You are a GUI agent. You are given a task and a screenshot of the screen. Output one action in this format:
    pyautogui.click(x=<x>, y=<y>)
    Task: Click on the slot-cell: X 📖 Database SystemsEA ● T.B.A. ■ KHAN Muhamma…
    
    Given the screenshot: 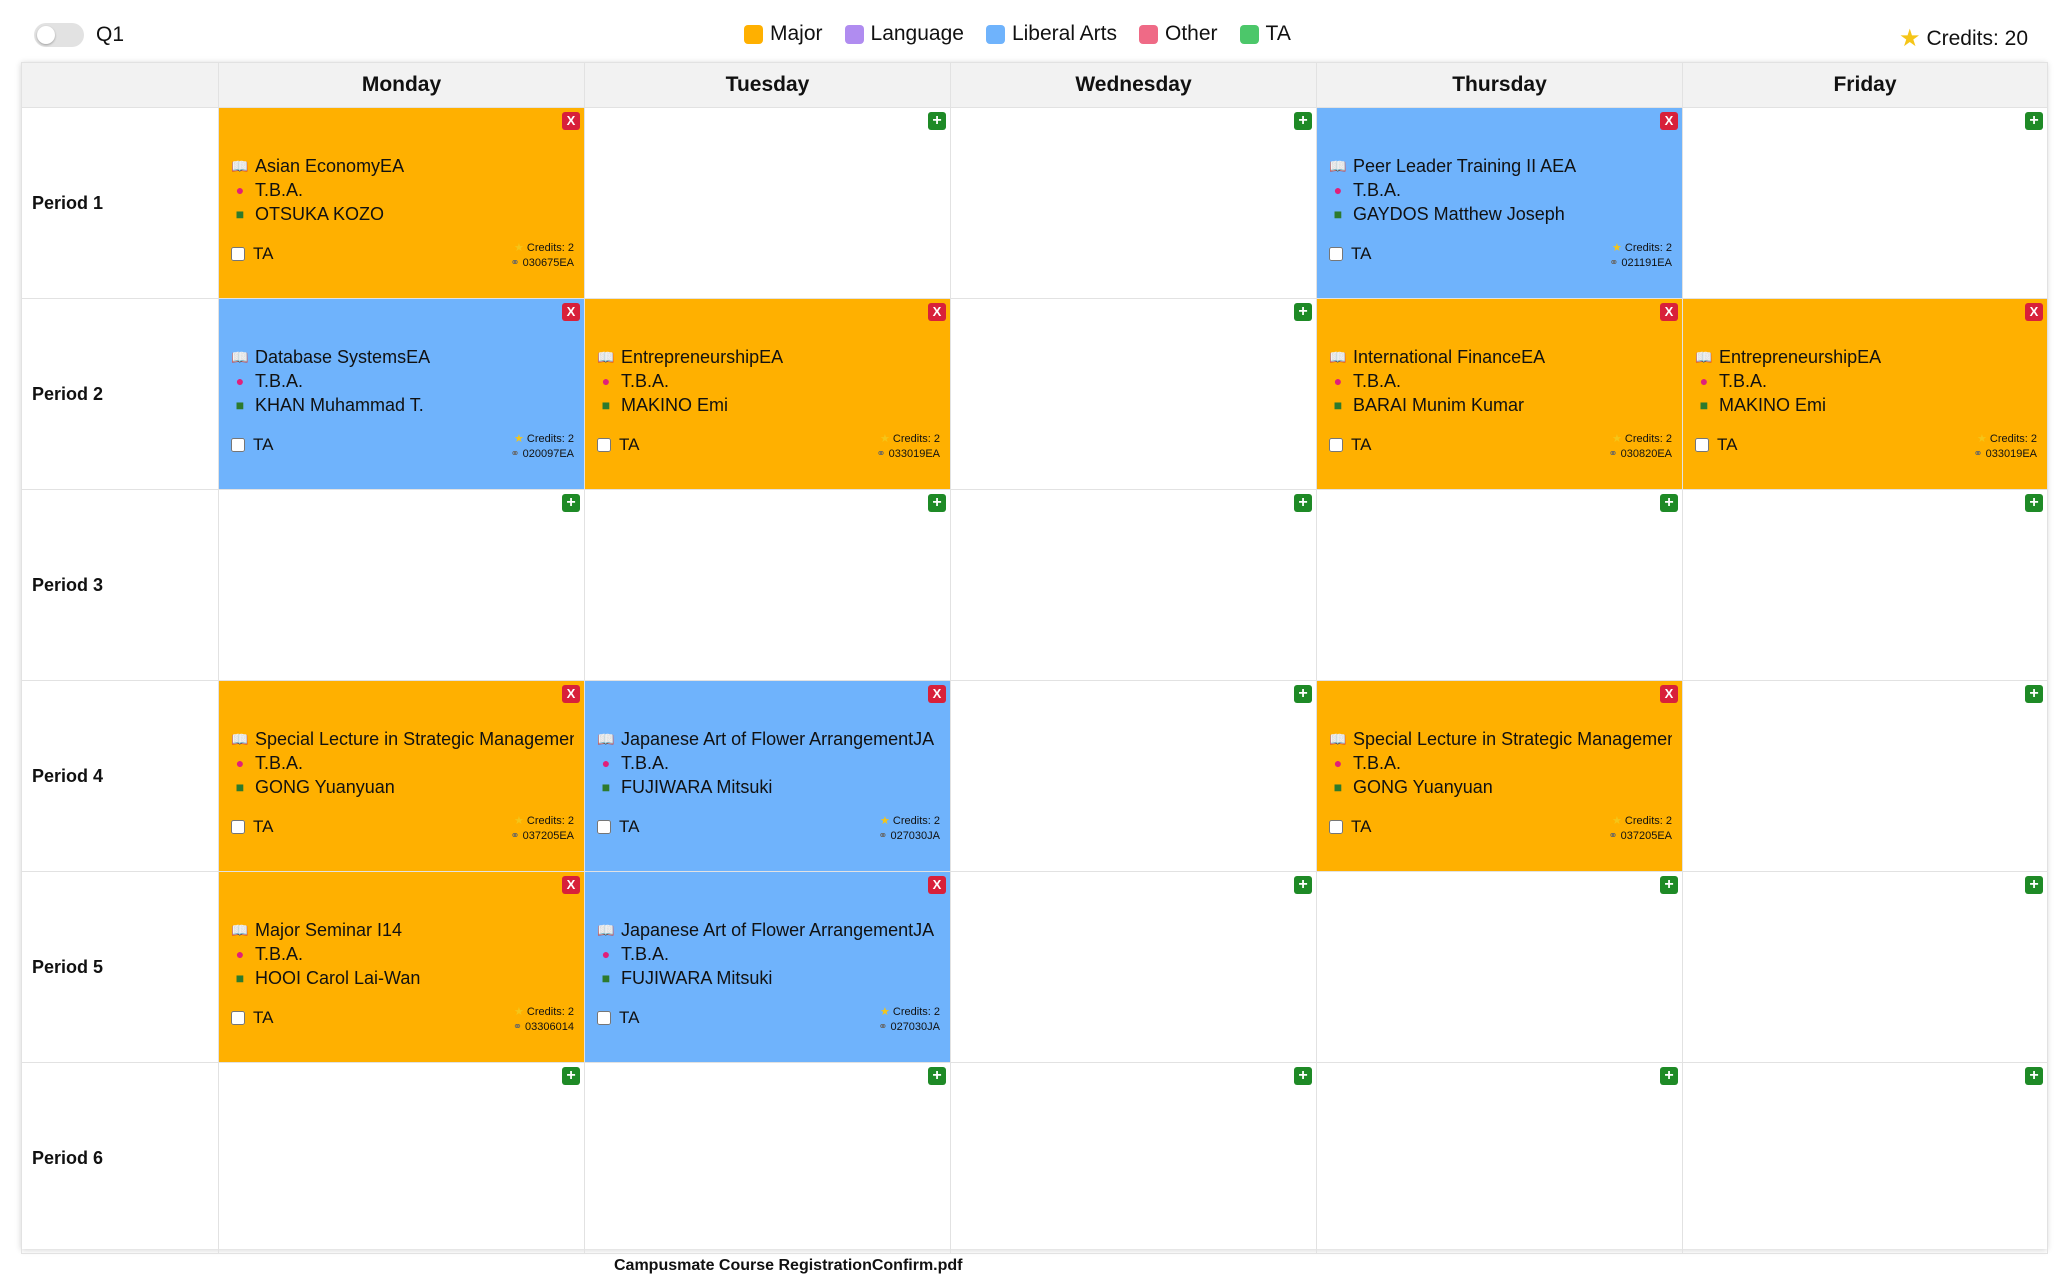 What is the action you would take?
    pyautogui.click(x=401, y=394)
    